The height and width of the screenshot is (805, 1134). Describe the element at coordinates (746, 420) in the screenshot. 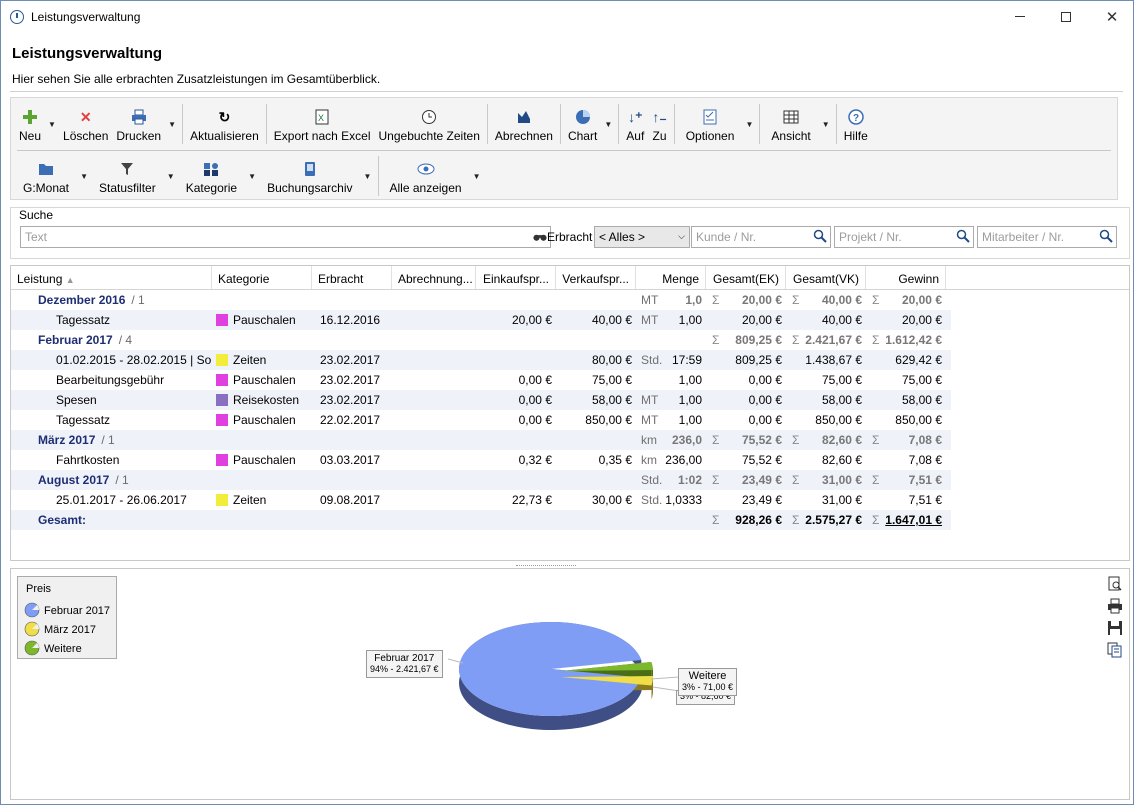

I see `gesamt-ek-cell: 0,00 €` at that location.